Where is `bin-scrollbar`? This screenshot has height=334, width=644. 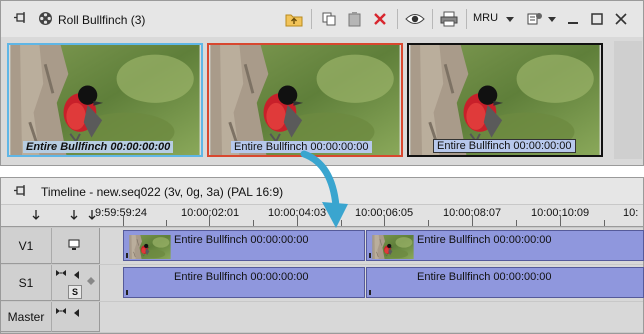
bin-scrollbar is located at coordinates (628, 100).